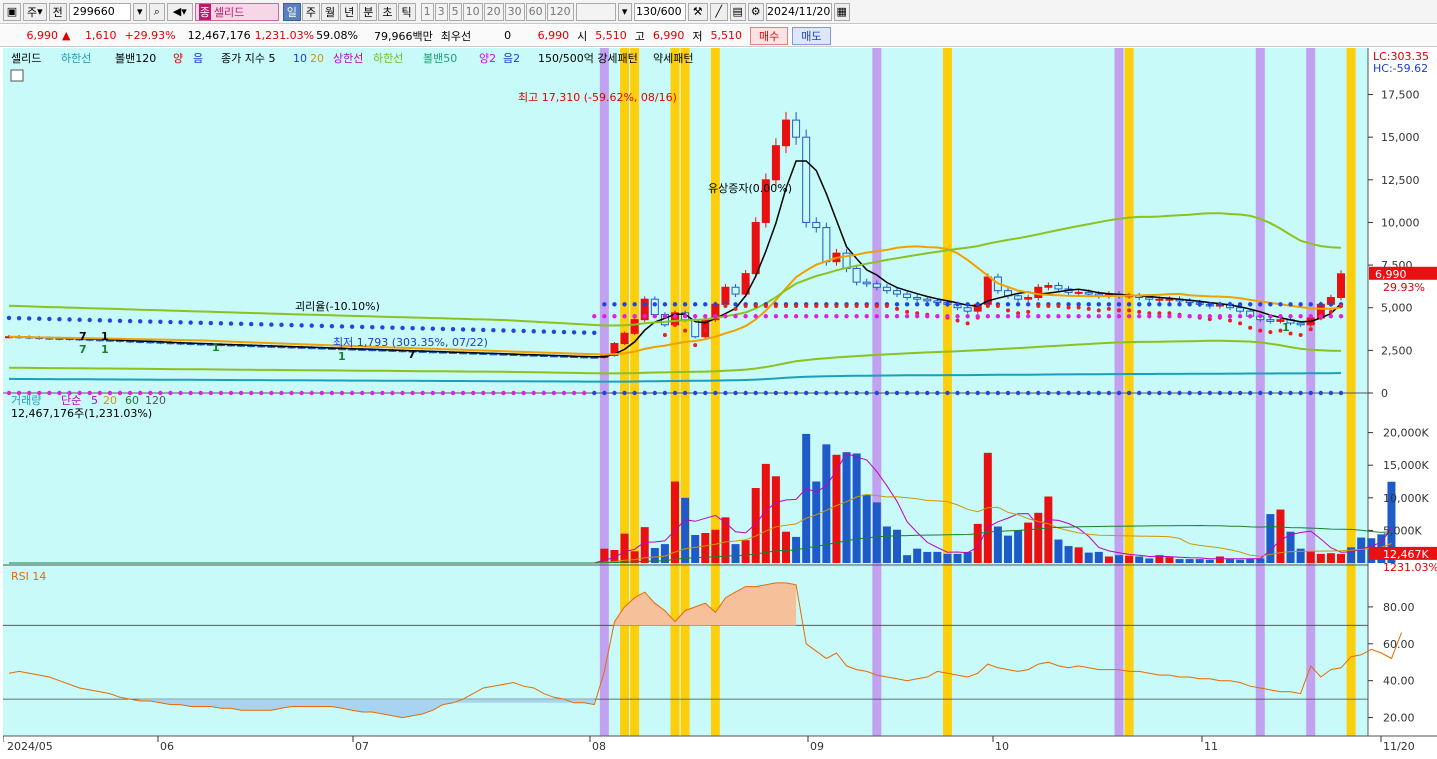 The width and height of the screenshot is (1437, 759). What do you see at coordinates (595, 11) in the screenshot?
I see `custom-interval-input` at bounding box center [595, 11].